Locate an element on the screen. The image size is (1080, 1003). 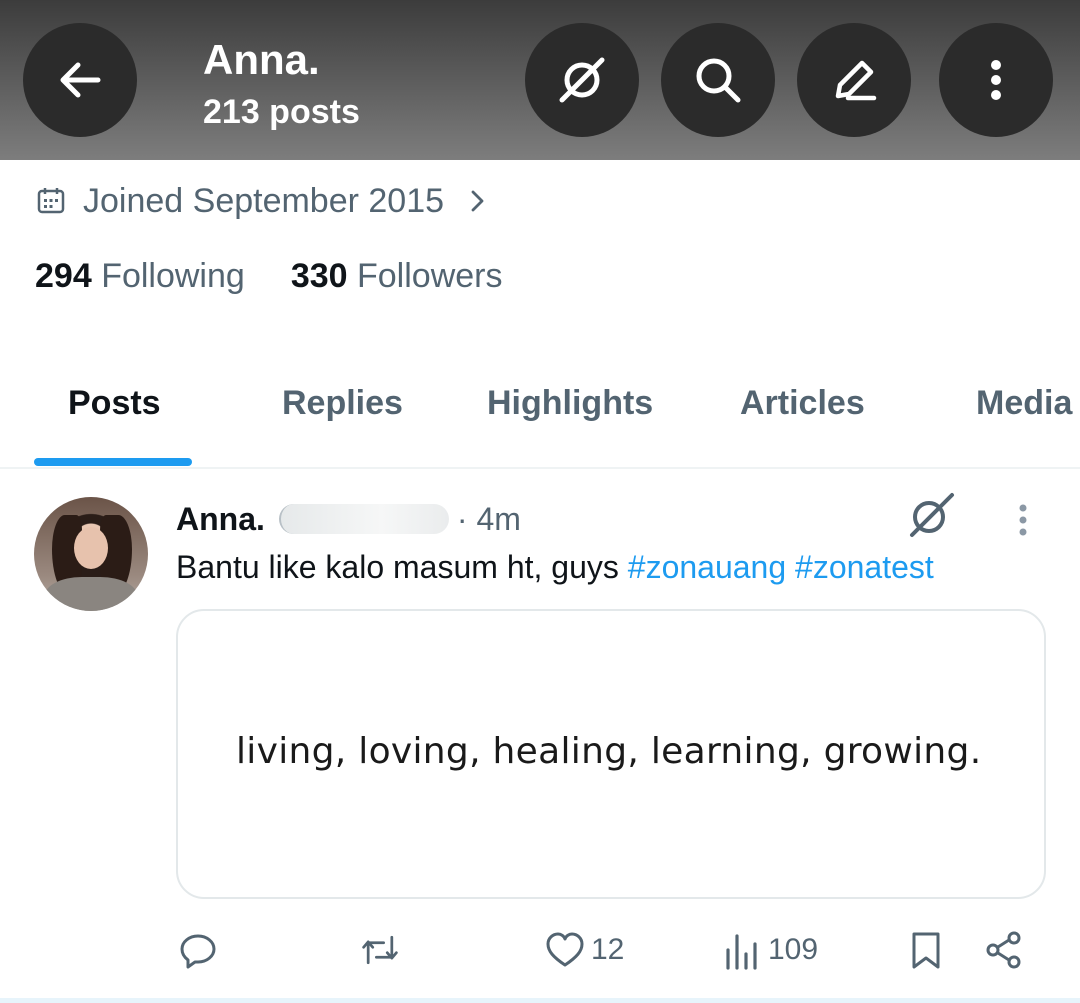
arrow-left-icon is located at coordinates (80, 80).